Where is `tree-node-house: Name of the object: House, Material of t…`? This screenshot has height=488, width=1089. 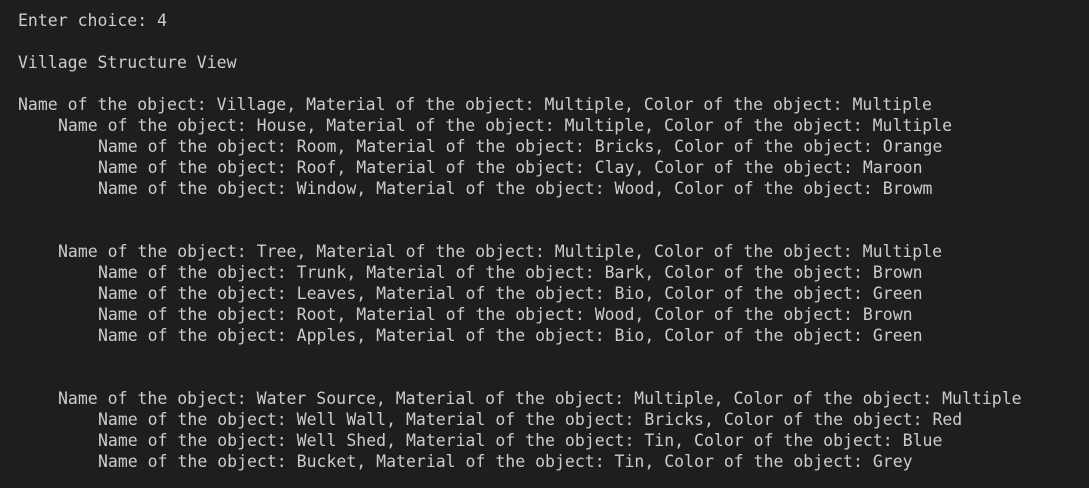
tree-node-house: Name of the object: House, Material of t… is located at coordinates (505, 125).